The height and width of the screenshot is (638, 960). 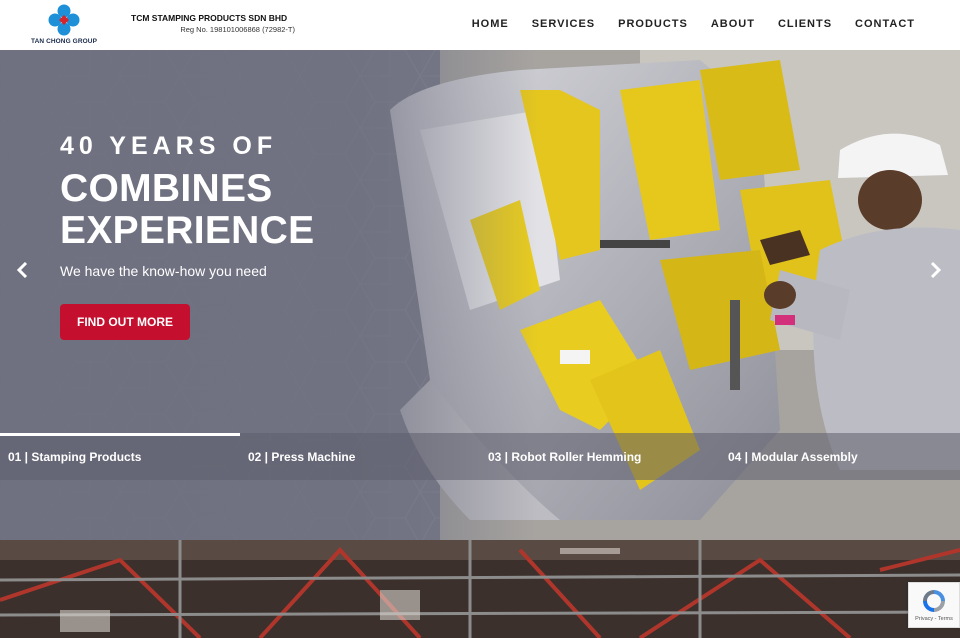 I want to click on tab-robot-roller-hemming: 03 | Robot Roller Hemming, so click(x=600, y=456).